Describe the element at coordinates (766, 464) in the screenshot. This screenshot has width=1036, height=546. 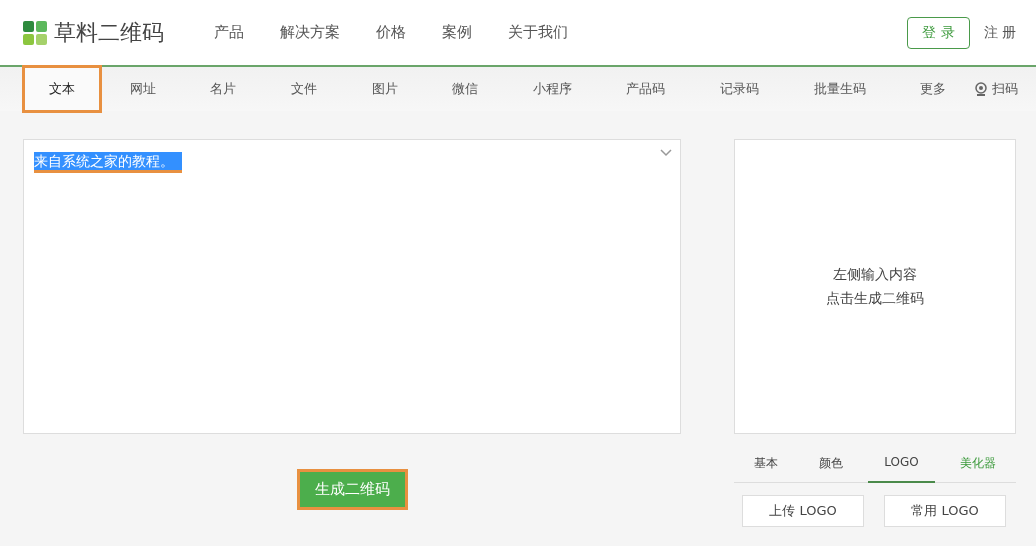
I see `settings-tab: 基本` at that location.